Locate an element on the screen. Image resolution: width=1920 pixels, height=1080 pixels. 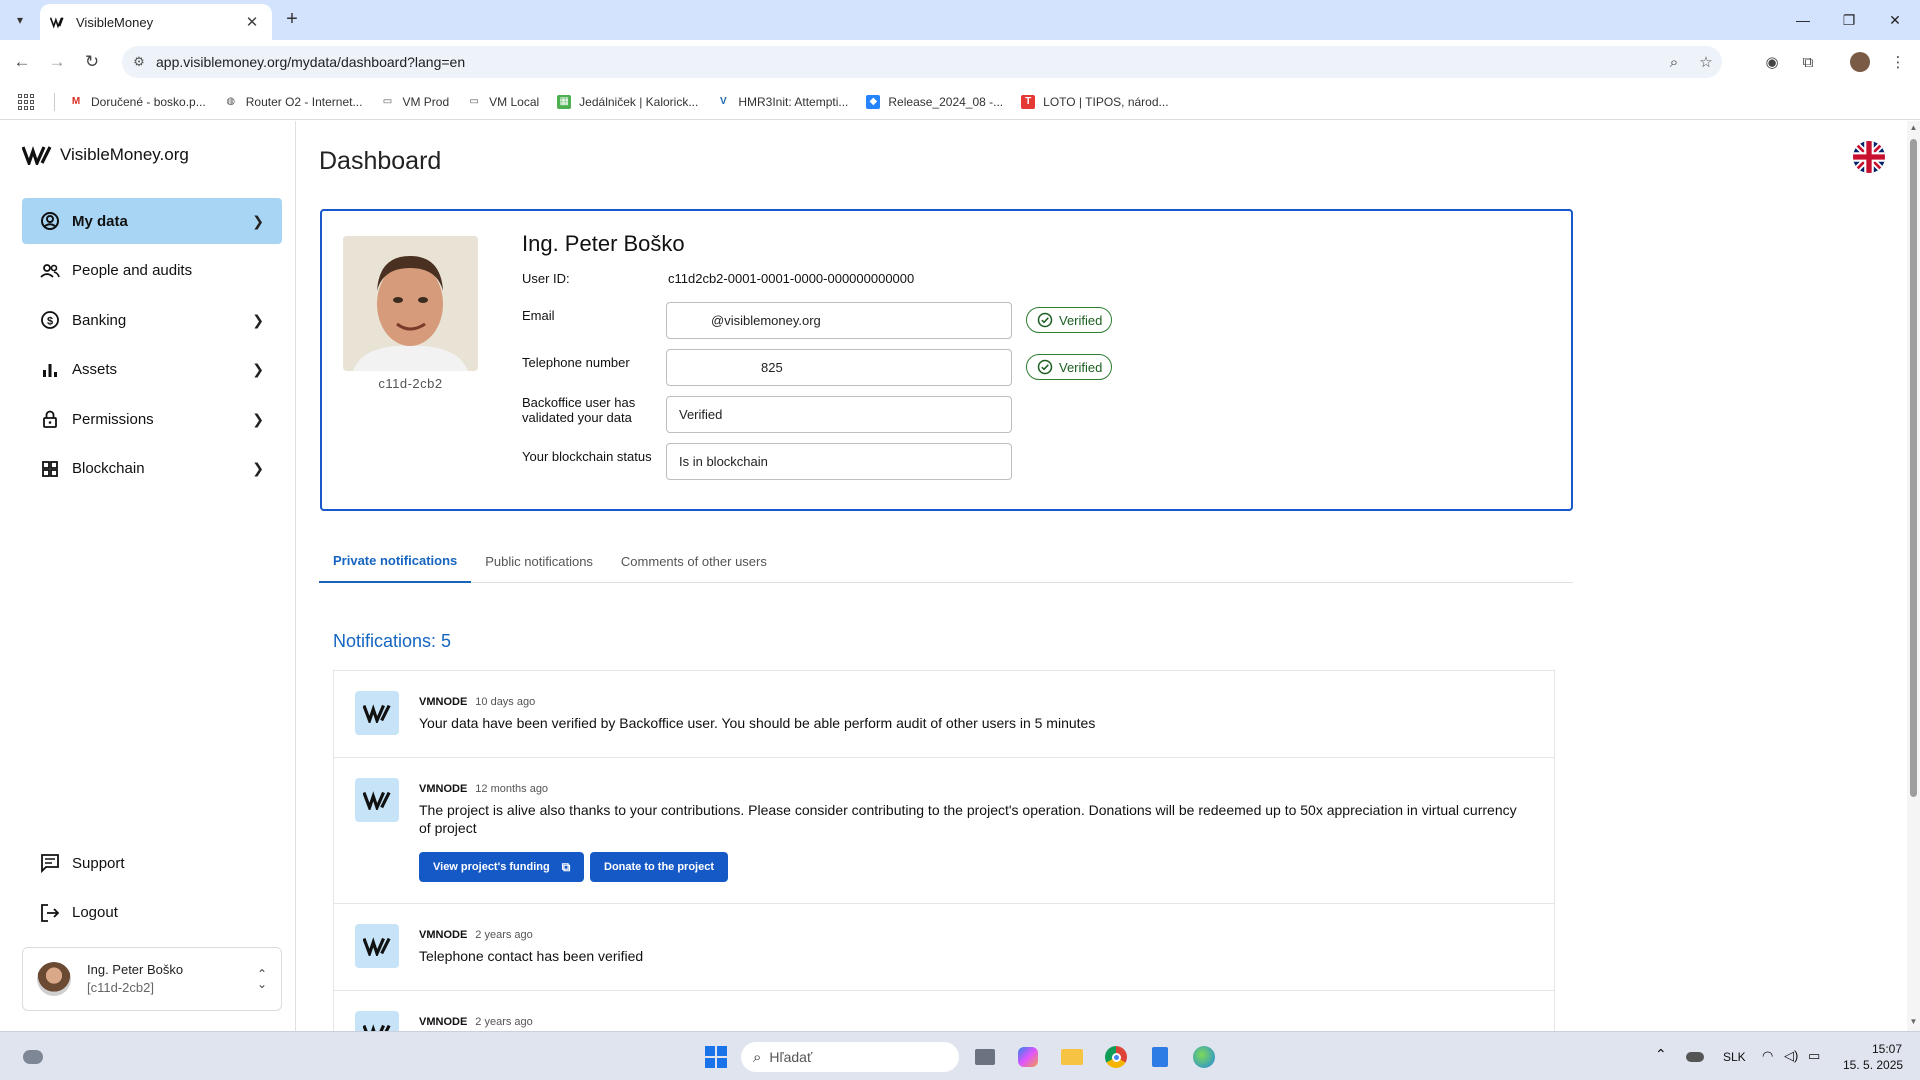
sidebar-item-my-data: My data ❯ is located at coordinates (152, 221).